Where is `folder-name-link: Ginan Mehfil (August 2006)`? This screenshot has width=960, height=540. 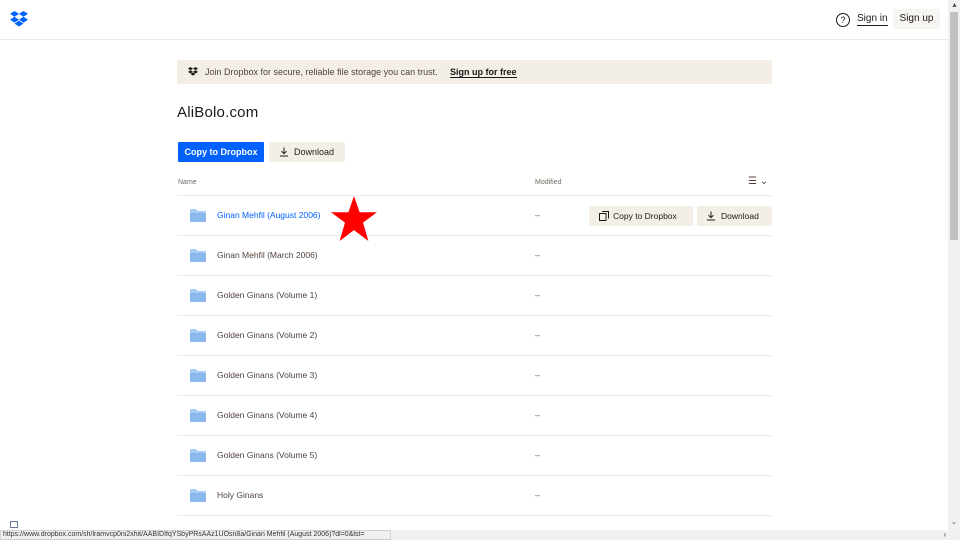 folder-name-link: Ginan Mehfil (August 2006) is located at coordinates (268, 215).